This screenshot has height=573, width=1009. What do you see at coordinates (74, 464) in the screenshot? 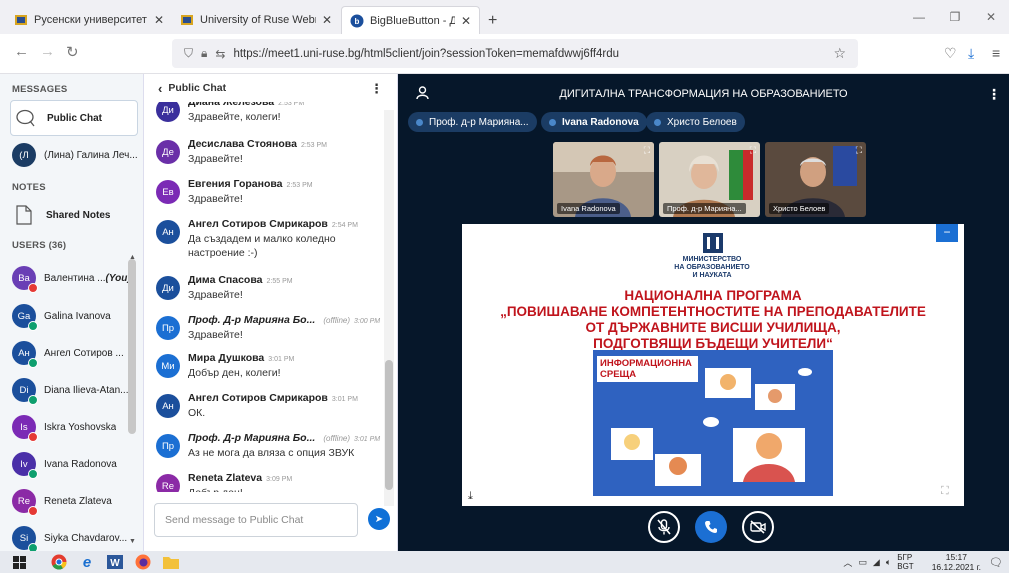
I see `user-list-item: Iv Ivana Radonova` at bounding box center [74, 464].